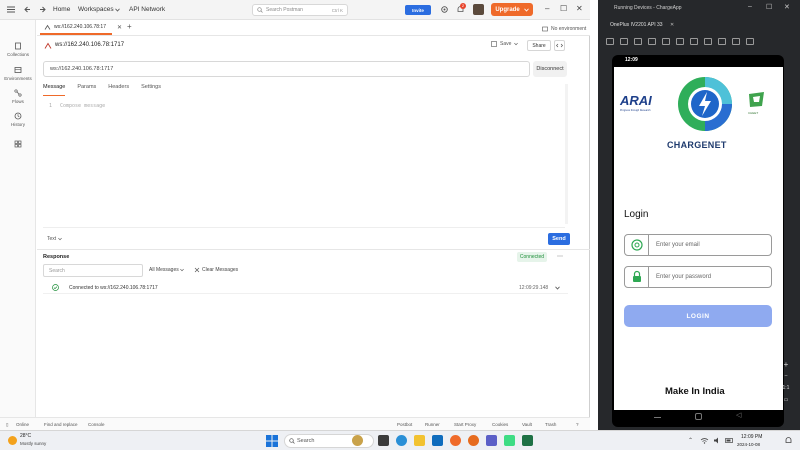 This screenshot has width=800, height=450. Describe the element at coordinates (96, 9) in the screenshot. I see `nav-workspaces: Workspaces` at that location.